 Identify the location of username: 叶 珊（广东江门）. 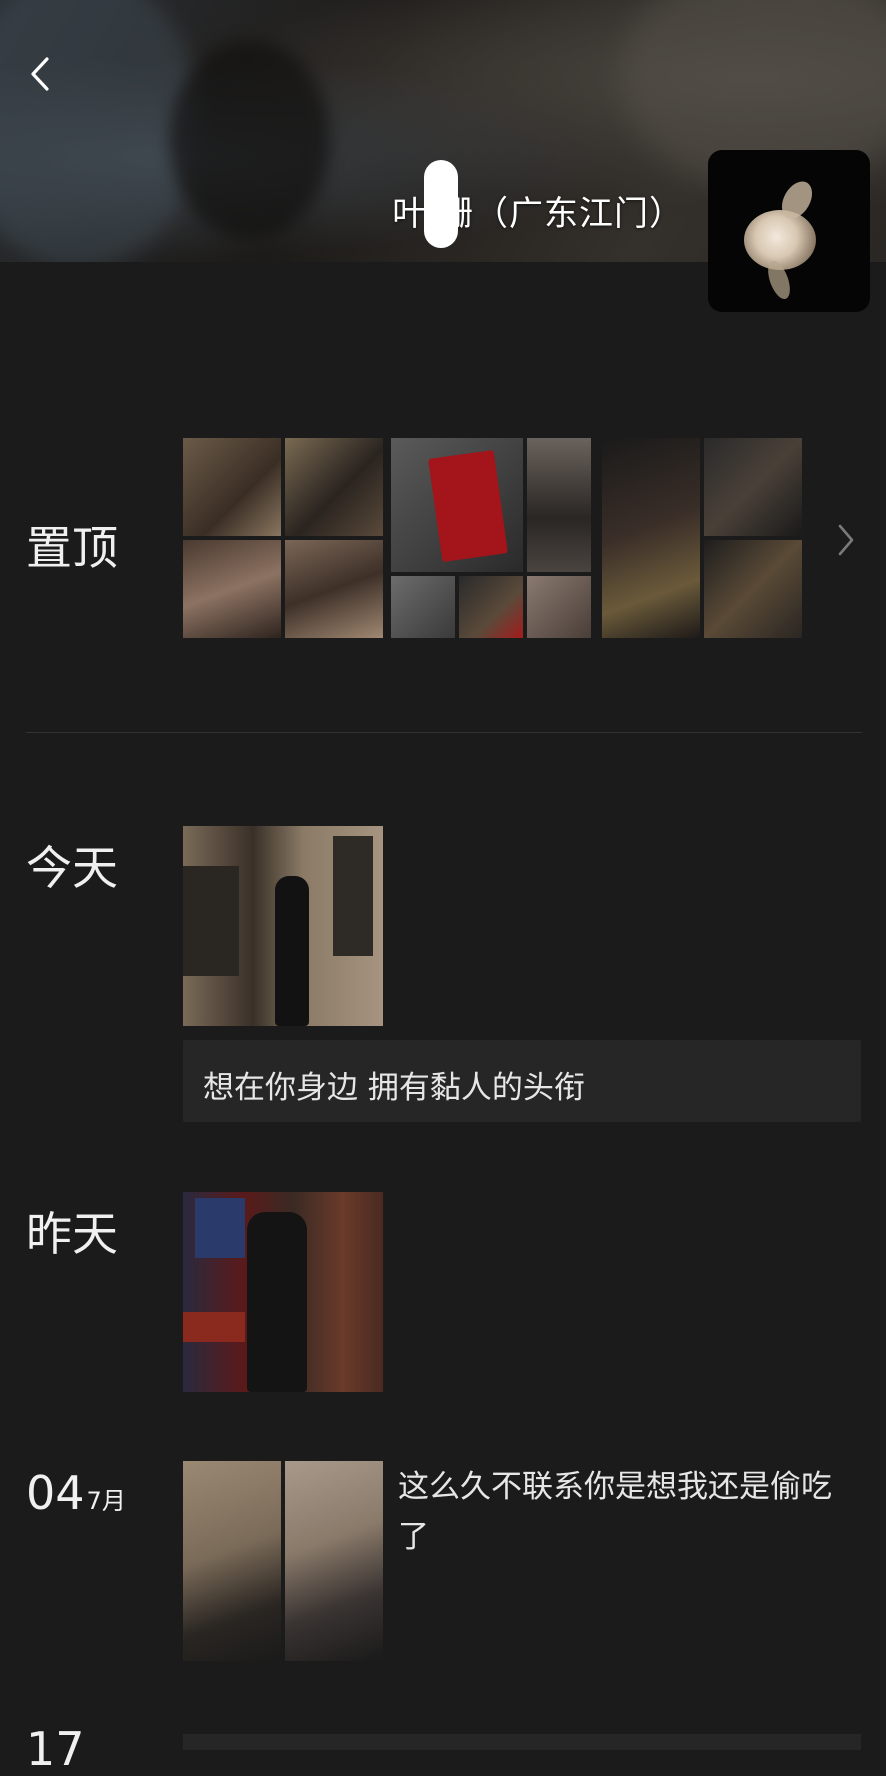
(538, 204).